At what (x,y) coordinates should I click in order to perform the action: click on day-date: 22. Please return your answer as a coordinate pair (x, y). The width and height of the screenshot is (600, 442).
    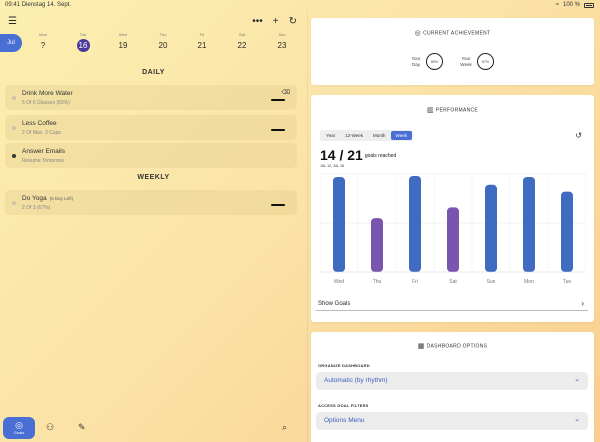
    Looking at the image, I should click on (242, 45).